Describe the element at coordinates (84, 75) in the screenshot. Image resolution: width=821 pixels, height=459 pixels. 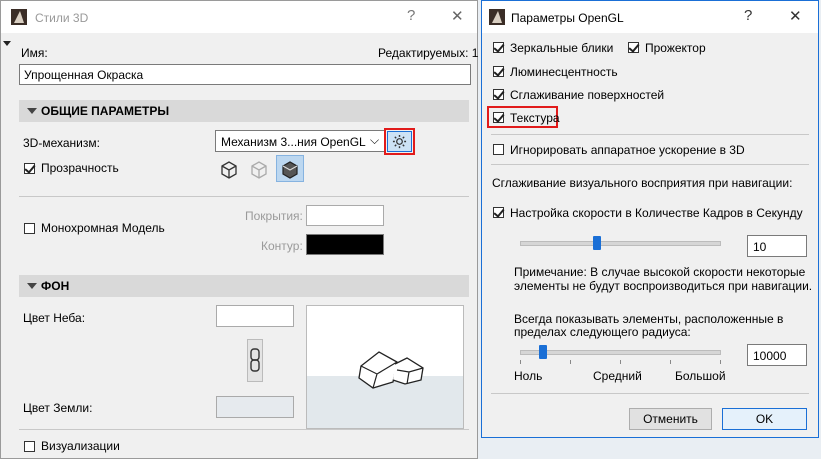
I see `name-value: Упрощенная Окраска` at that location.